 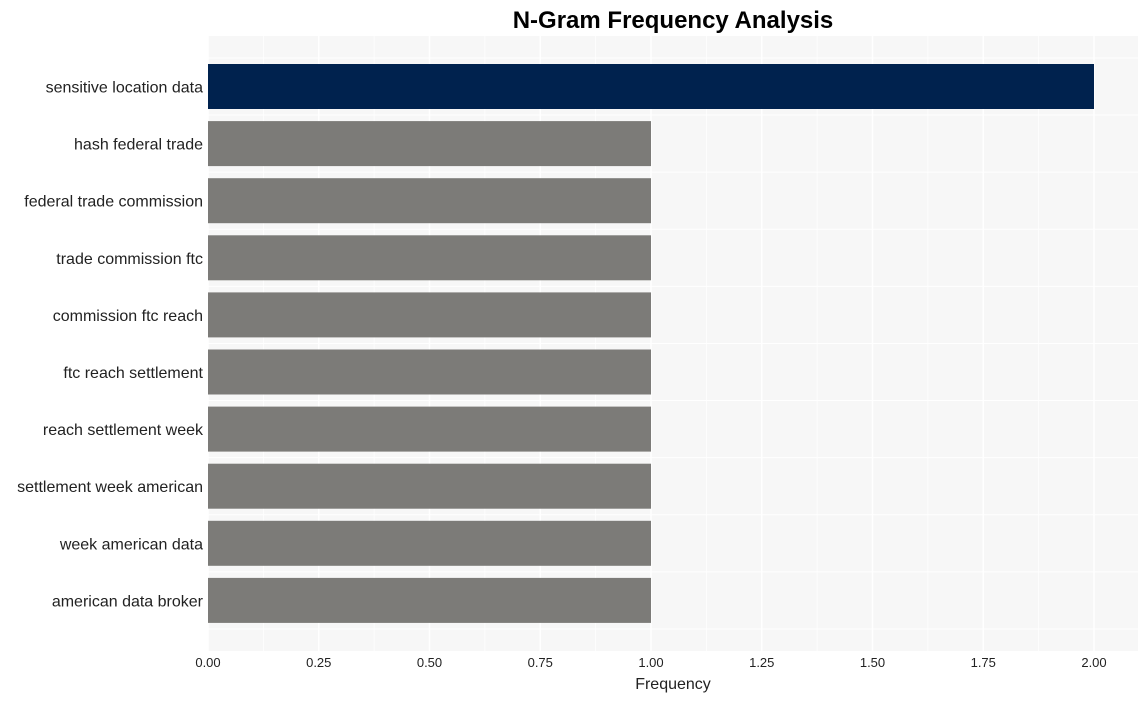 I want to click on category-label: commission ftc reach, so click(x=128, y=316).